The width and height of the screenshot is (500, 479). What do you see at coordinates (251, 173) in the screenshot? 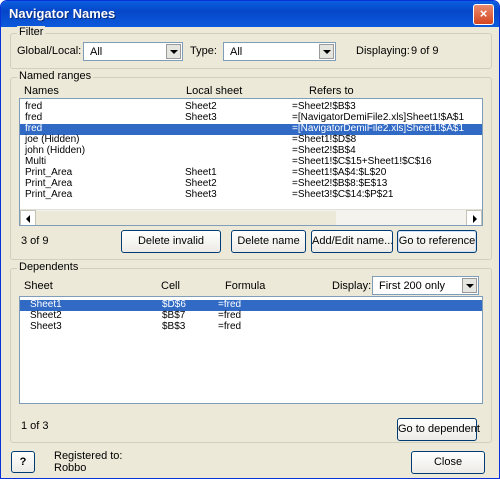
I see `named-range-row: Print_Area Sheet1 =Sheet1!$A$4:$L$20` at bounding box center [251, 173].